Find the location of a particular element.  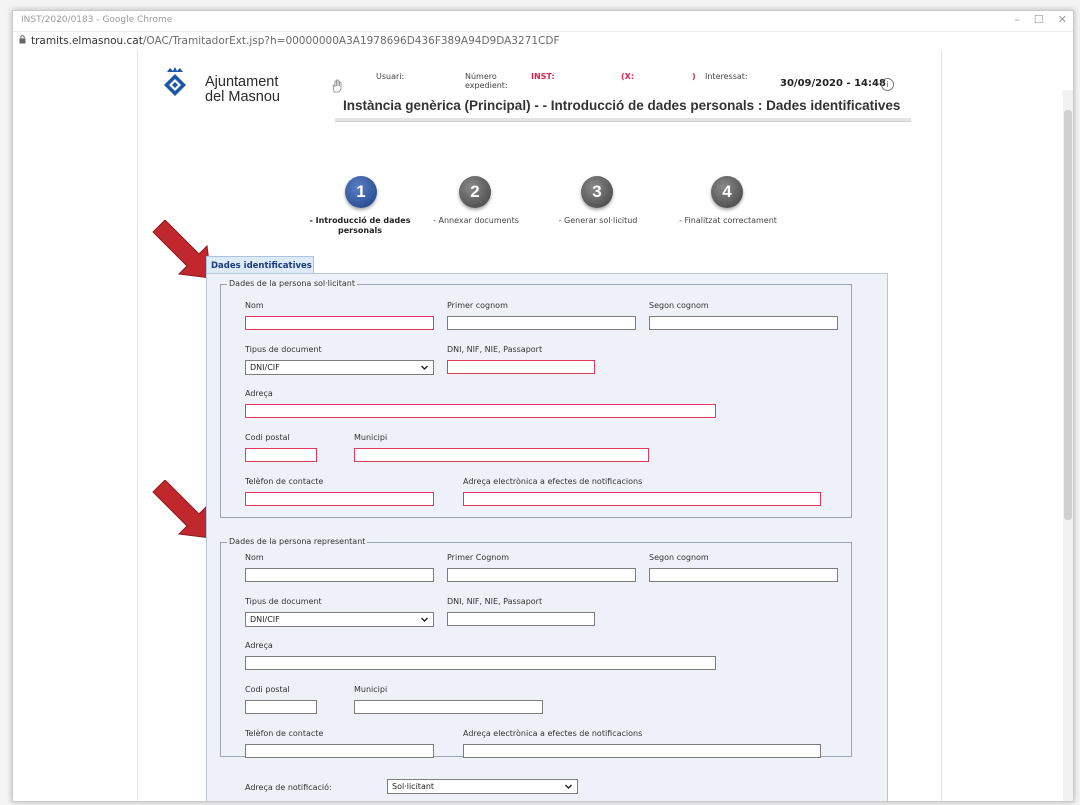

window-controls: – ☐ ✕ is located at coordinates (1040, 19).